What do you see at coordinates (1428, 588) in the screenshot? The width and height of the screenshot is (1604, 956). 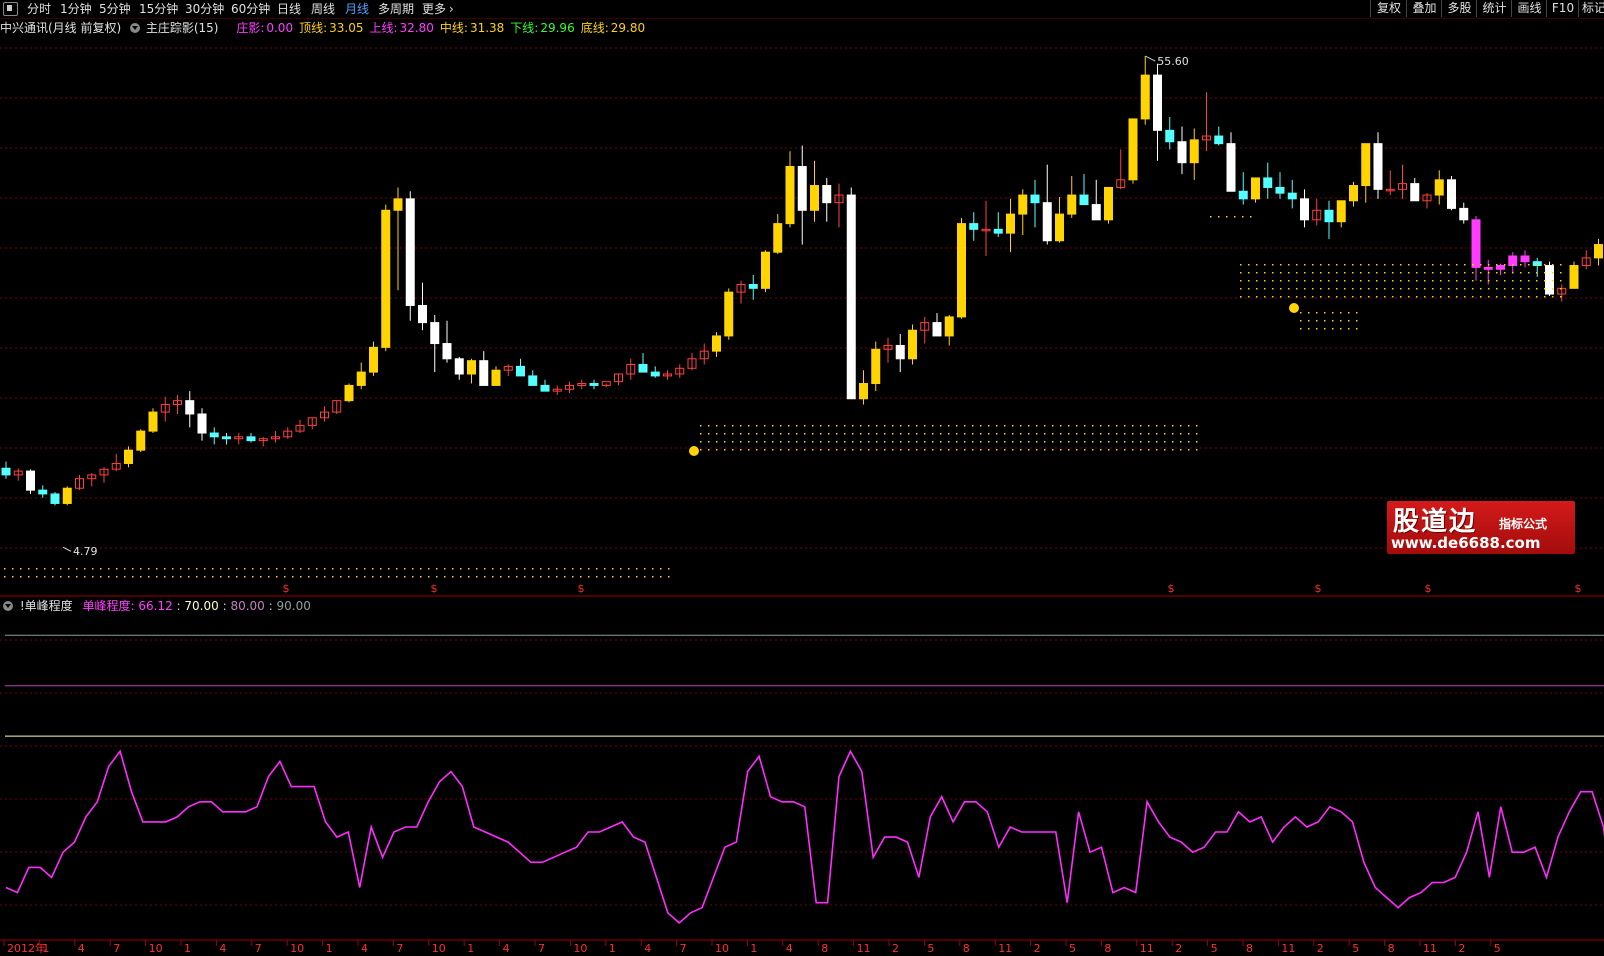 I see `dollar-marker-5: $` at bounding box center [1428, 588].